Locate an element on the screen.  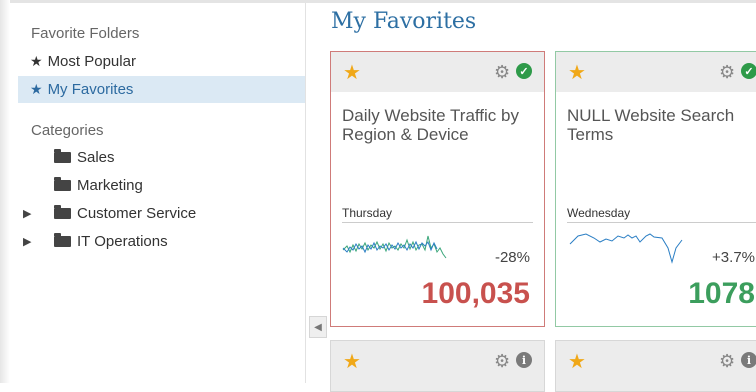
categories-heading: Categories is located at coordinates (67, 130).